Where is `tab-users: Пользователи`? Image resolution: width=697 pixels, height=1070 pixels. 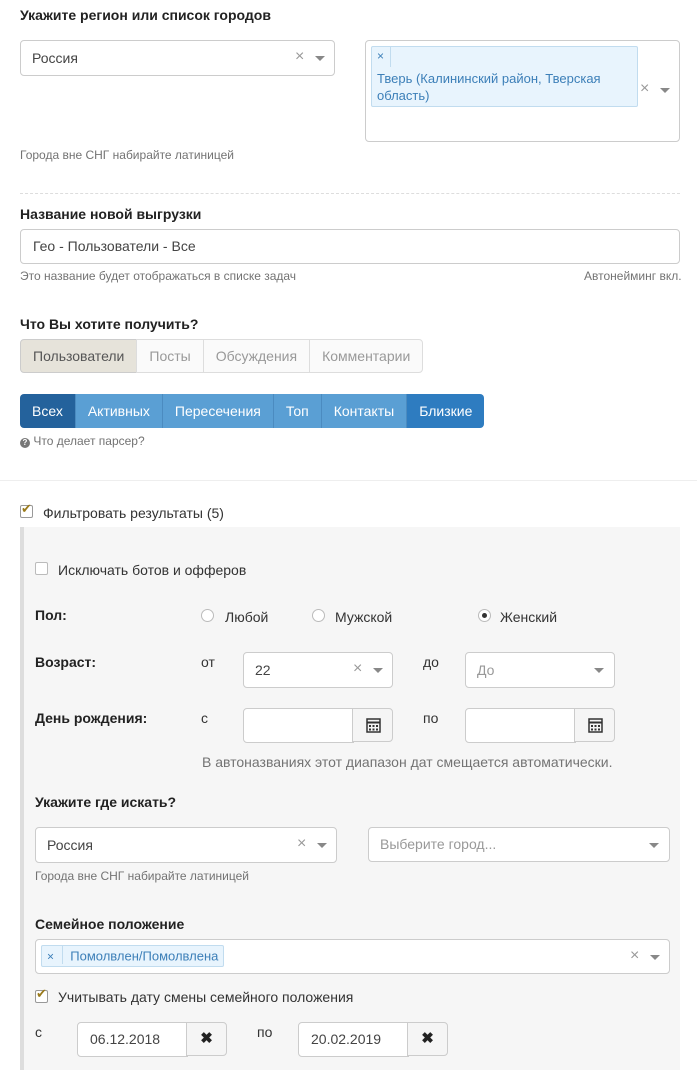 tab-users: Пользователи is located at coordinates (79, 356).